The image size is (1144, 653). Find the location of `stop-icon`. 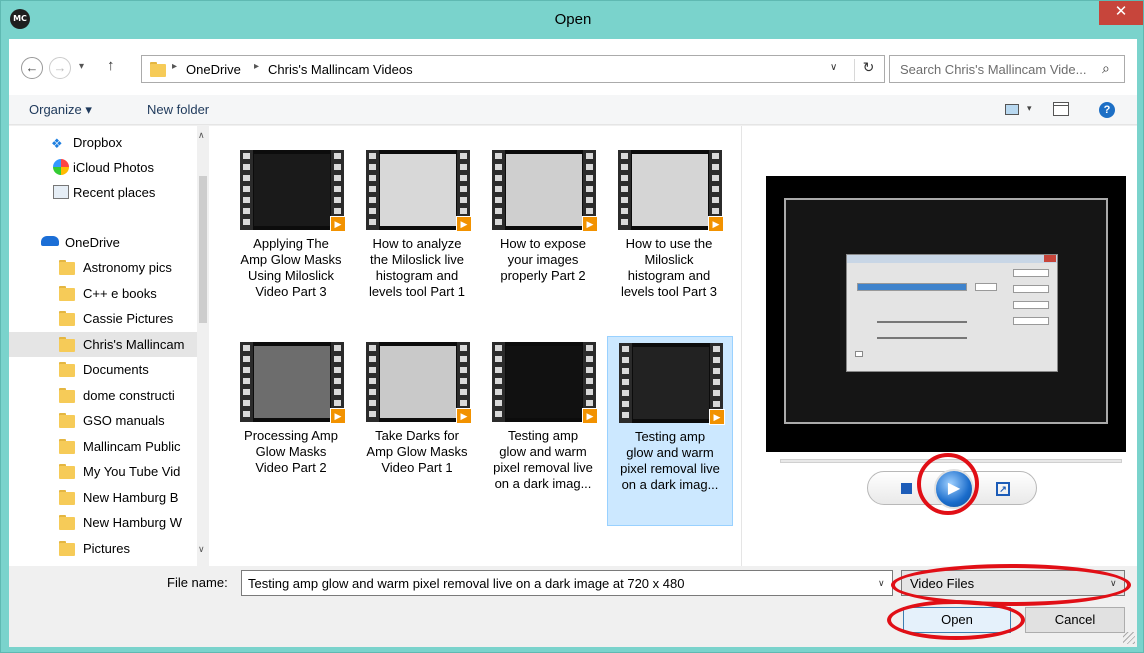

stop-icon is located at coordinates (906, 488).